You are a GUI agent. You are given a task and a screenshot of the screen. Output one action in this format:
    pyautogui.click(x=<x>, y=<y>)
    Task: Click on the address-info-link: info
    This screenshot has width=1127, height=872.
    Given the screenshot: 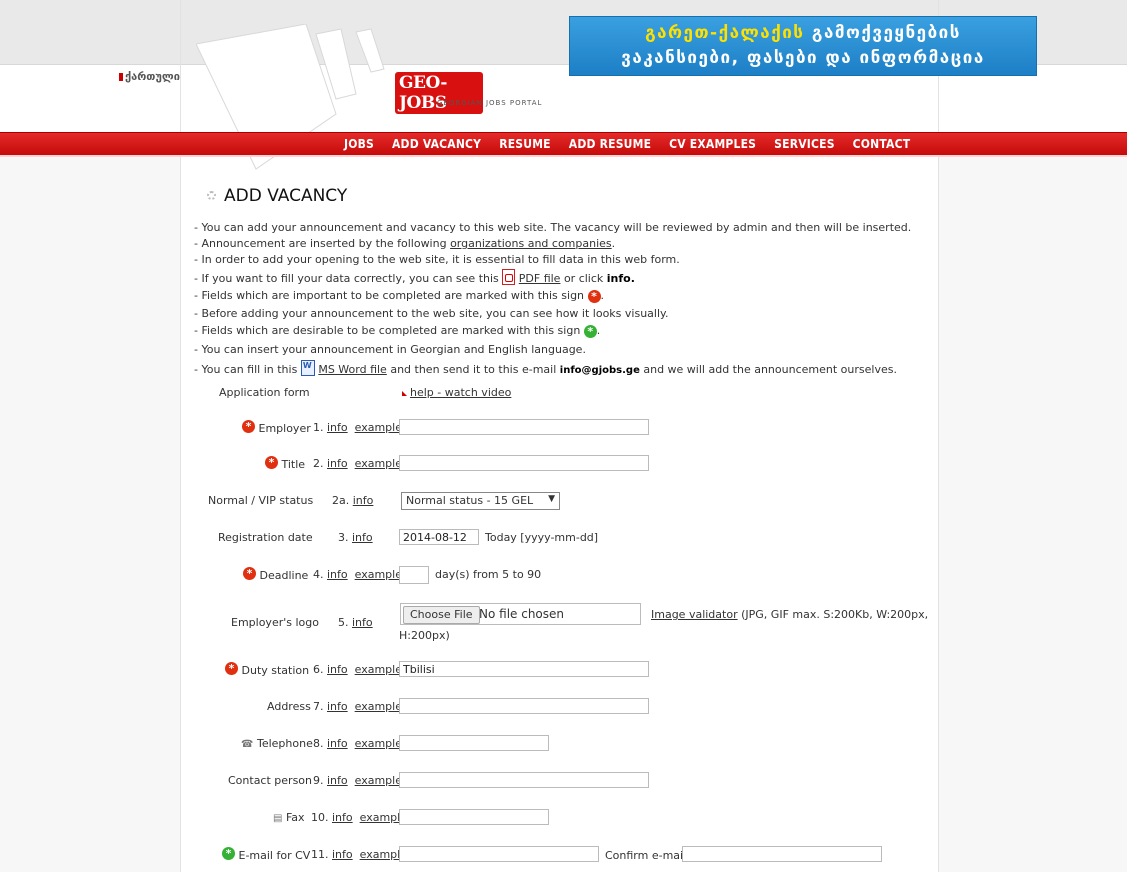 What is the action you would take?
    pyautogui.click(x=337, y=706)
    